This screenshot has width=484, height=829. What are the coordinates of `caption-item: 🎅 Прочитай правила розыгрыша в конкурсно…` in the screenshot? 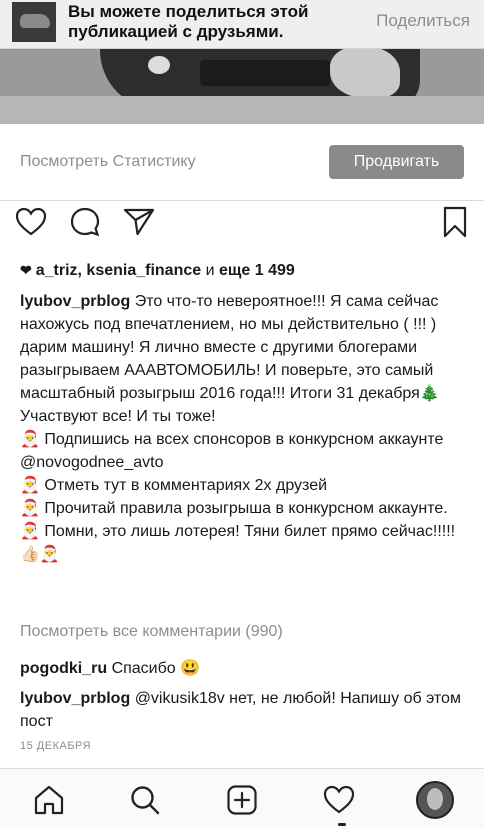 It's located at (234, 508).